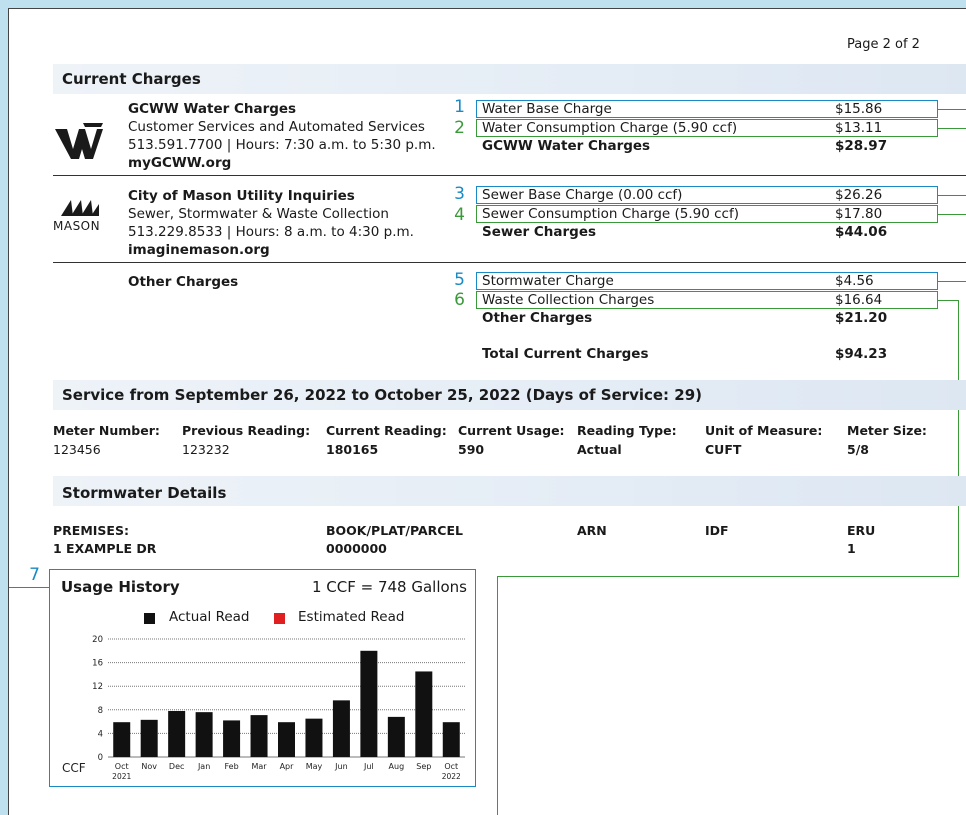 Image resolution: width=966 pixels, height=815 pixels. Describe the element at coordinates (459, 215) in the screenshot. I see `callout-marker-4: 4` at that location.